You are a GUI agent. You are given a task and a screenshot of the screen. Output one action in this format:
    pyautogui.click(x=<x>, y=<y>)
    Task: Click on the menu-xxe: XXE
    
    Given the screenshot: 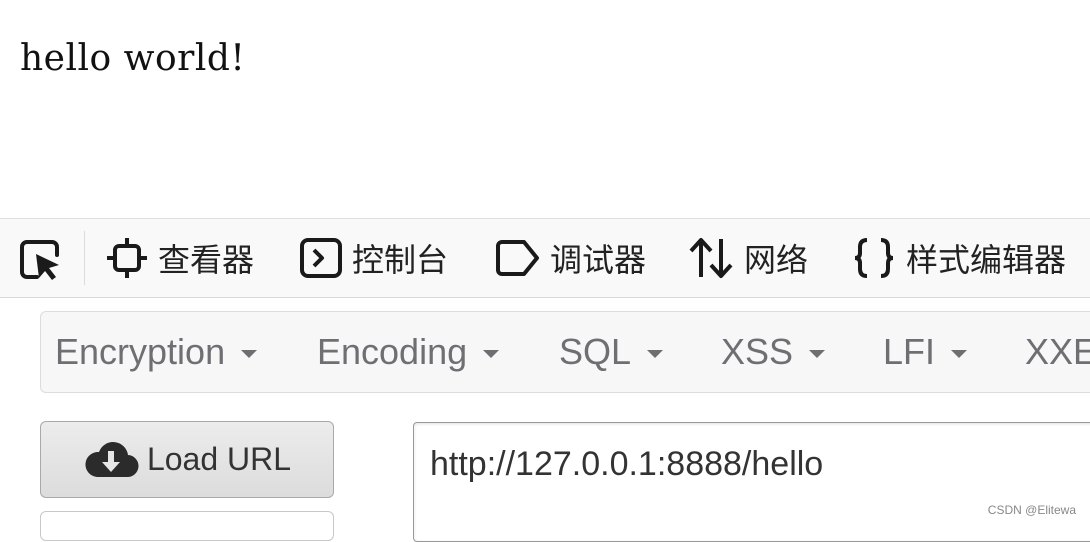 What is the action you would take?
    pyautogui.click(x=1057, y=352)
    